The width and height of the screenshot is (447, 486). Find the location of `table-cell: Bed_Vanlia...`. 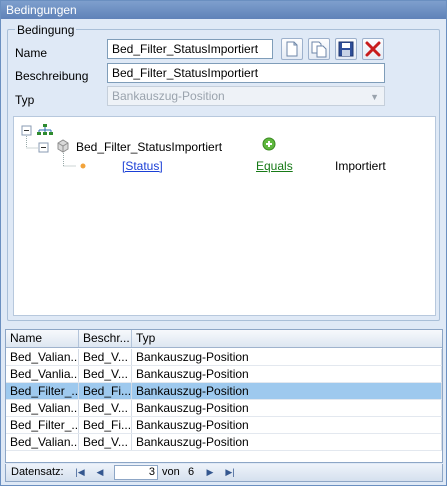

table-cell: Bed_Vanlia... is located at coordinates (42, 374).